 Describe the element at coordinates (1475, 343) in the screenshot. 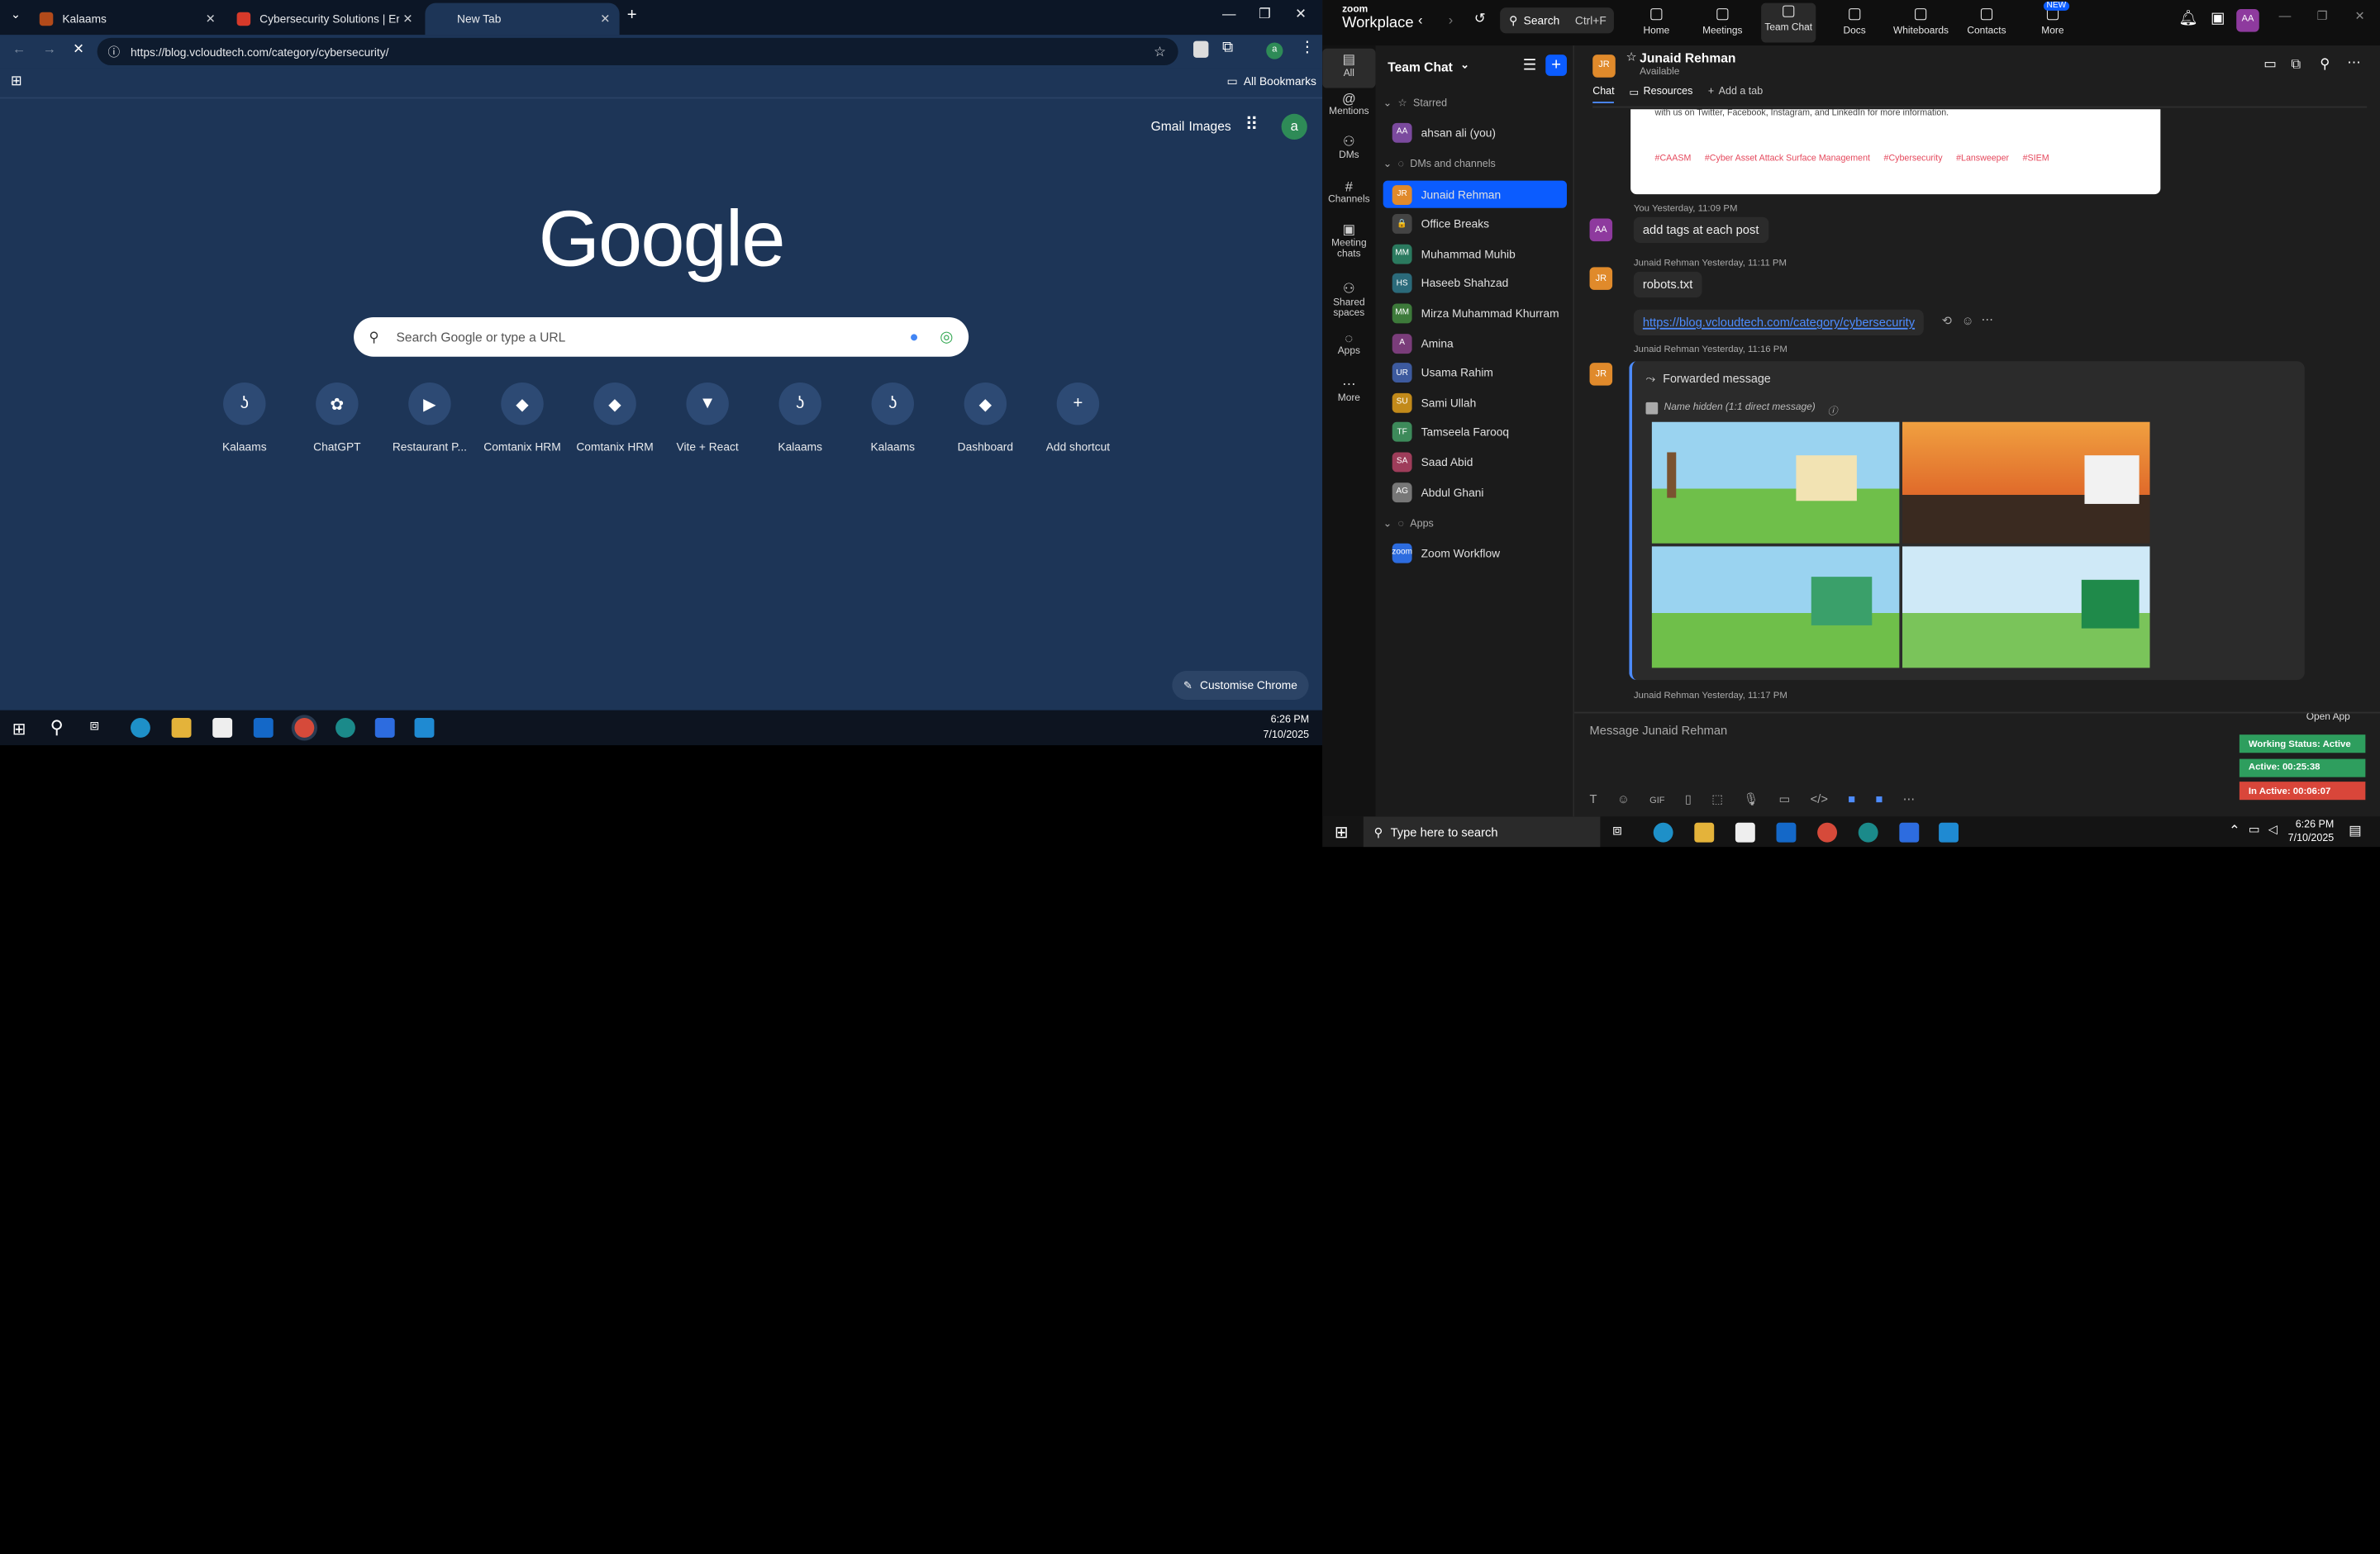

I see `chat-list-item: A Amina` at that location.